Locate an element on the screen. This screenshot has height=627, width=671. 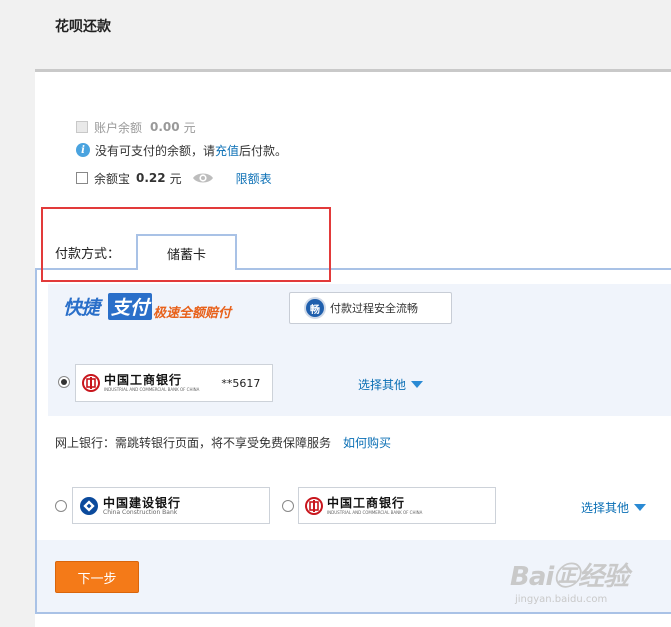
radio-icbc is located at coordinates (288, 506).